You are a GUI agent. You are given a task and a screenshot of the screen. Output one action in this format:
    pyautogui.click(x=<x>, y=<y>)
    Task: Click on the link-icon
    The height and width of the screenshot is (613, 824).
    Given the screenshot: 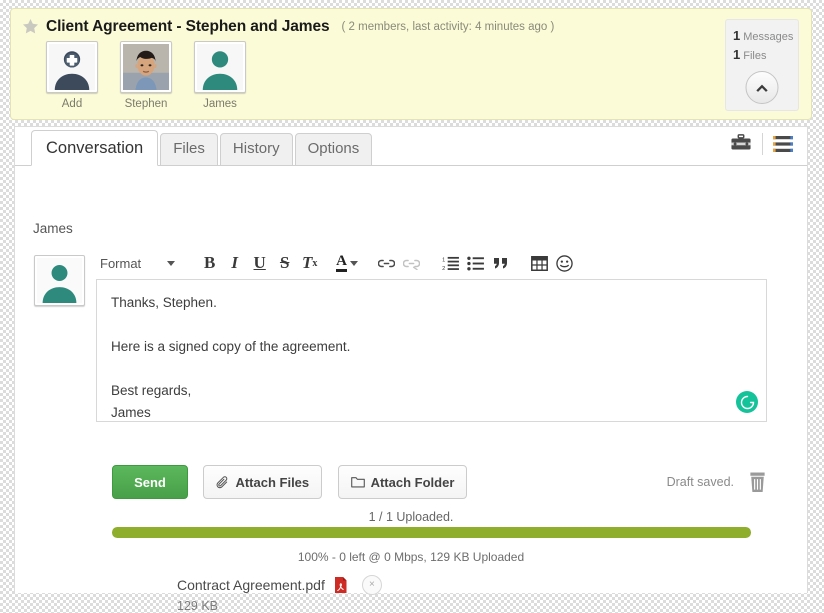 What is the action you would take?
    pyautogui.click(x=387, y=263)
    